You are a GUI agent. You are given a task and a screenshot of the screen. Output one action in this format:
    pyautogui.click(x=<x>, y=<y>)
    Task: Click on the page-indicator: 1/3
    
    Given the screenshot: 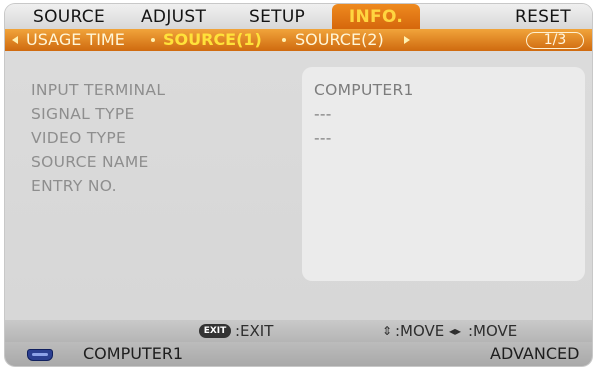 What is the action you would take?
    pyautogui.click(x=555, y=40)
    